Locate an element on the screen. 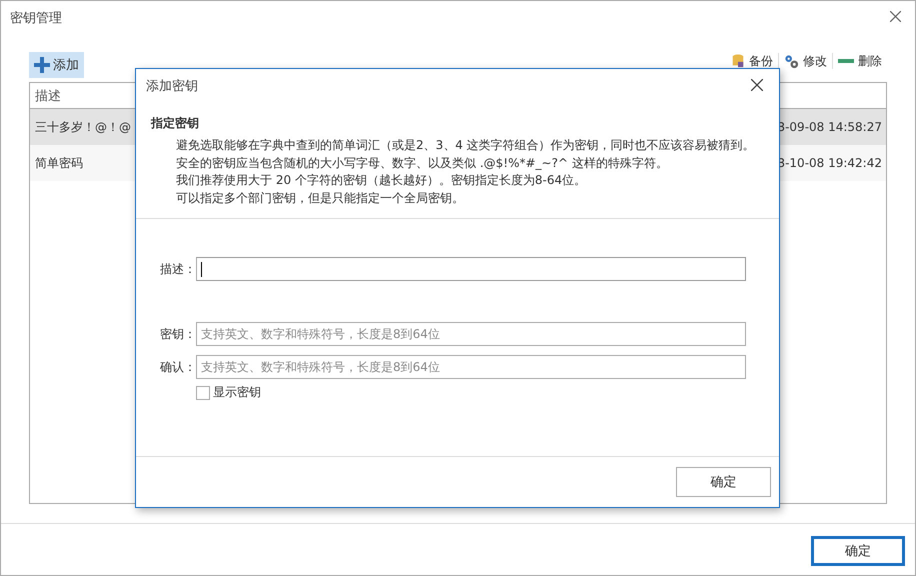  field-label: 确认： is located at coordinates (177, 367).